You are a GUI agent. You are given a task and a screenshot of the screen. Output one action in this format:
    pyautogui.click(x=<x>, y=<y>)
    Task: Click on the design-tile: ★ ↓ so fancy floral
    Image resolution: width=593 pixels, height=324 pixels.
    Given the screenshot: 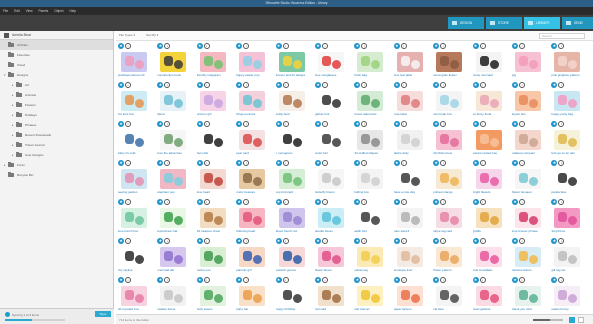 What is the action you would take?
    pyautogui.click(x=491, y=100)
    